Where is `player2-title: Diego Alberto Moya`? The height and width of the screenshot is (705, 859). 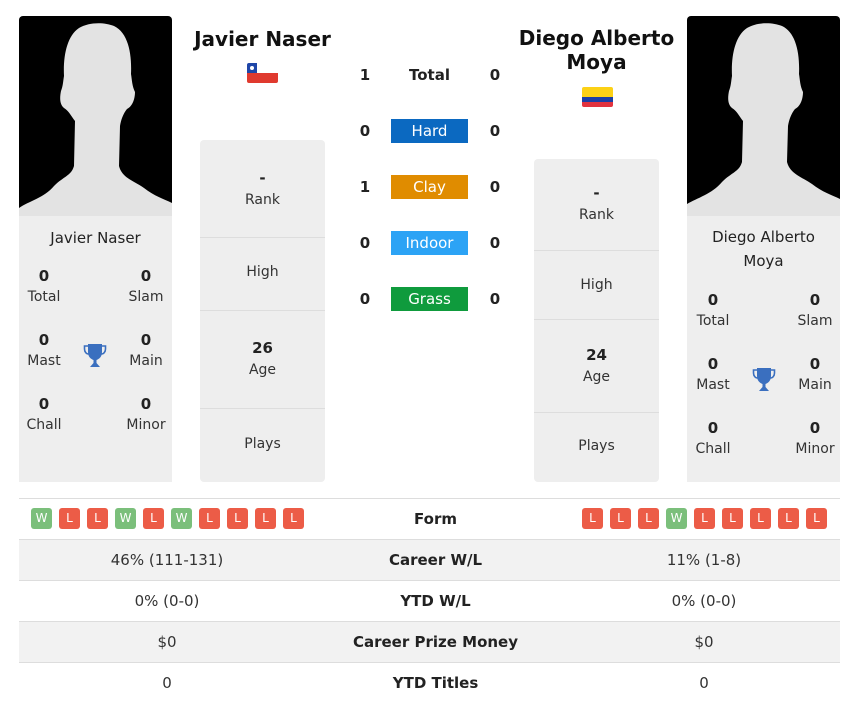
player2-title: Diego Alberto Moya is located at coordinates (596, 50).